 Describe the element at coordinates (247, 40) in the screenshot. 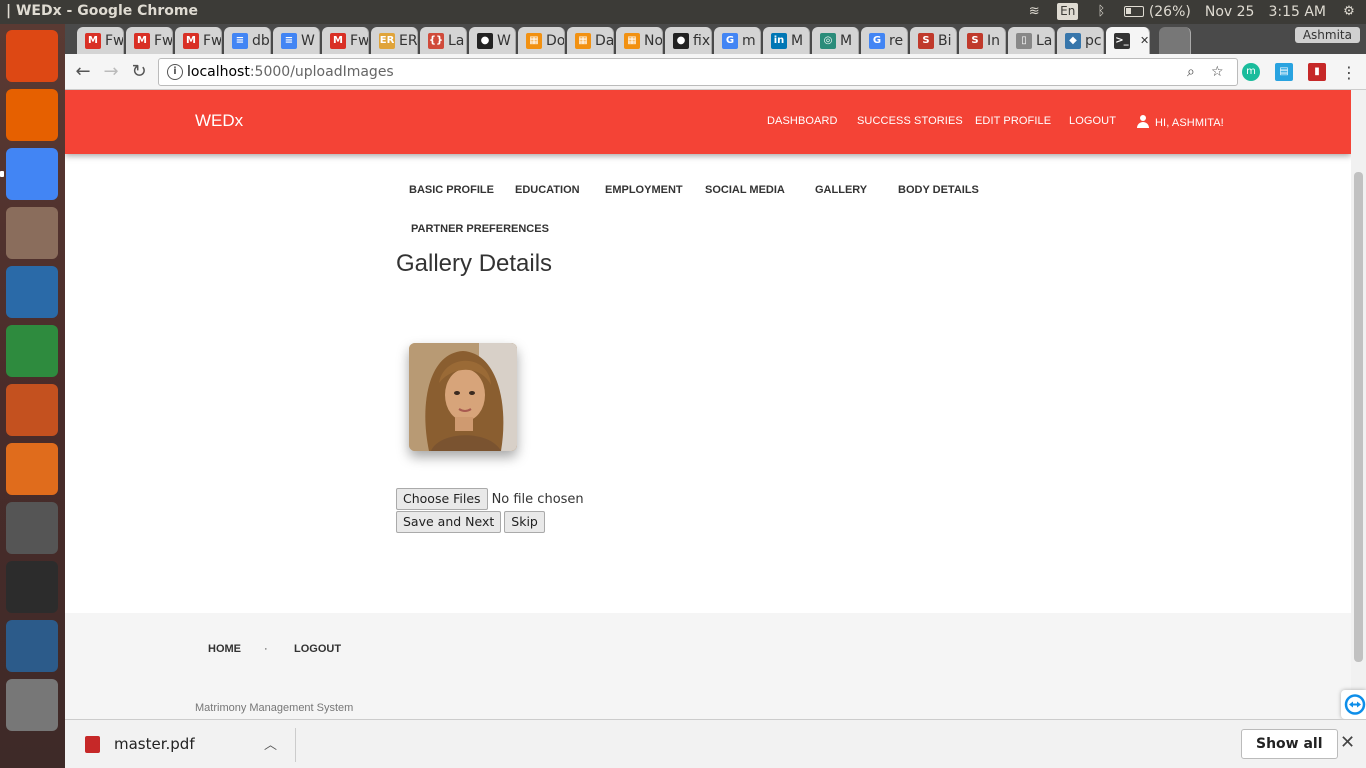

I see `browser-tab: ≡ db` at that location.